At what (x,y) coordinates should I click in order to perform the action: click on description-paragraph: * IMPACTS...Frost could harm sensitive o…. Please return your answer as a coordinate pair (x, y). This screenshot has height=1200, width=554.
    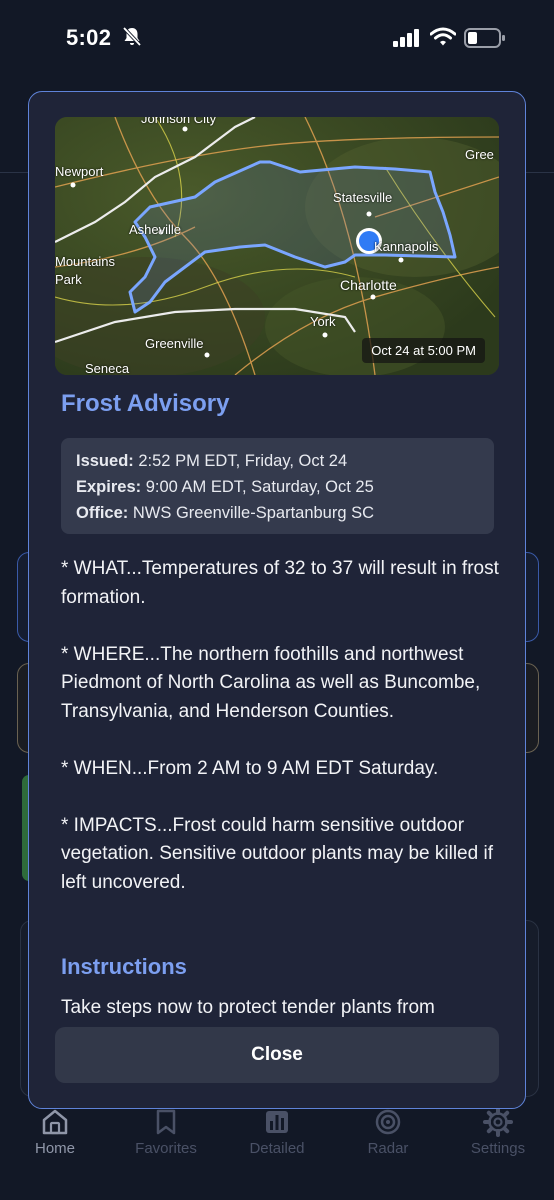
    Looking at the image, I should click on (277, 853).